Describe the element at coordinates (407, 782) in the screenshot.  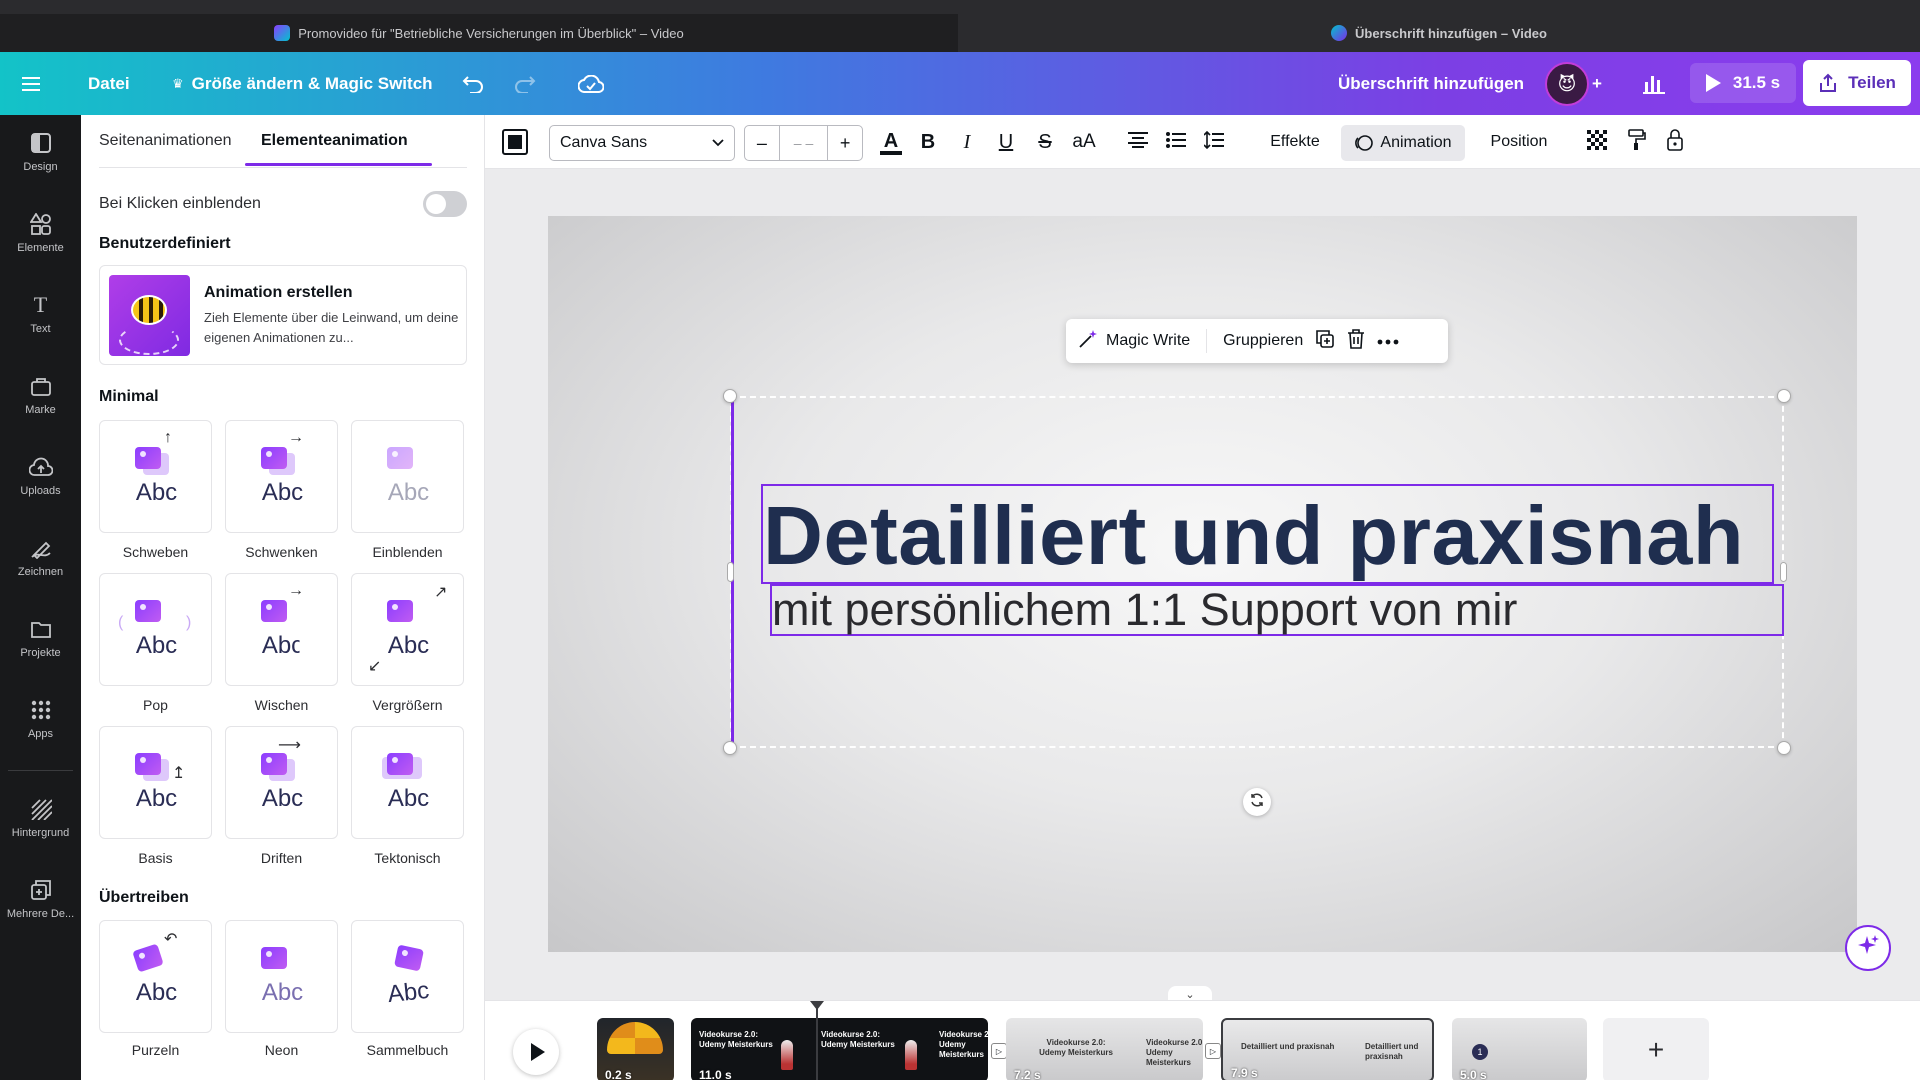
I see `animation-tile-tektonisch: Abc` at that location.